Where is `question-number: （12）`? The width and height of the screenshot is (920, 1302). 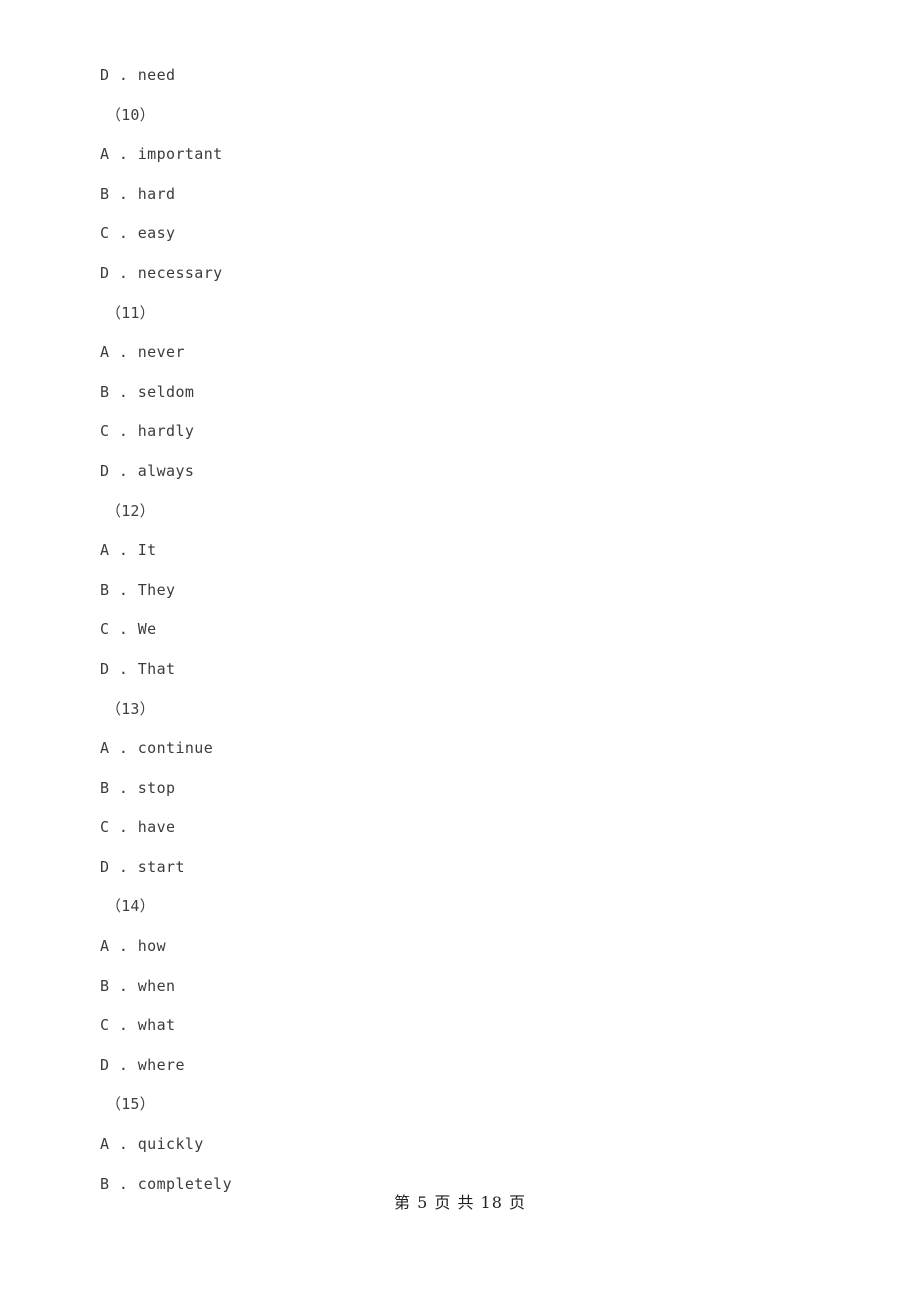
question-number: （12） is located at coordinates (130, 510).